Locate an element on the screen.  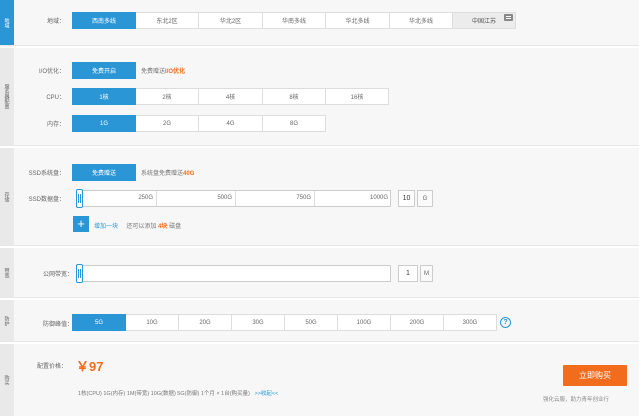
region-option-huabei2: 华北2区 is located at coordinates (231, 20).